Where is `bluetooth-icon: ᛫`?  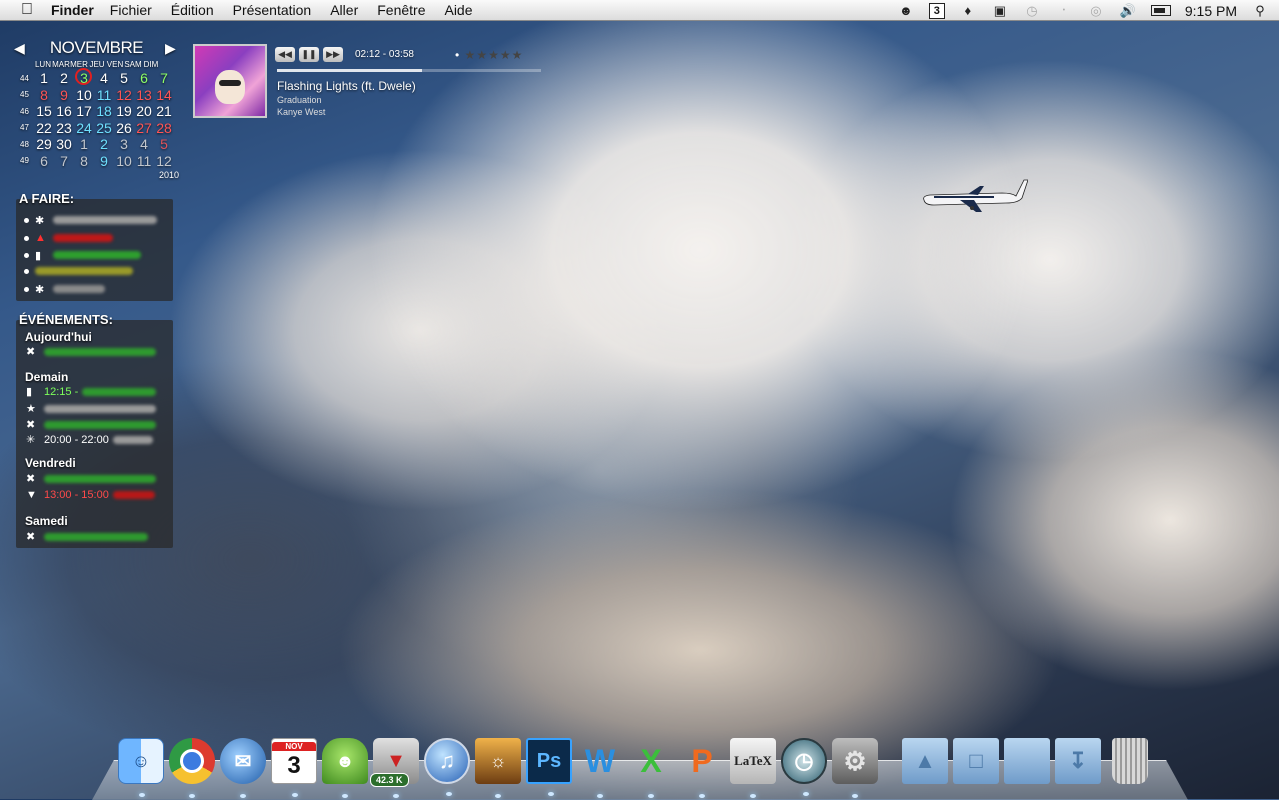
bluetooth-icon: ᛫ is located at coordinates (1064, 10).